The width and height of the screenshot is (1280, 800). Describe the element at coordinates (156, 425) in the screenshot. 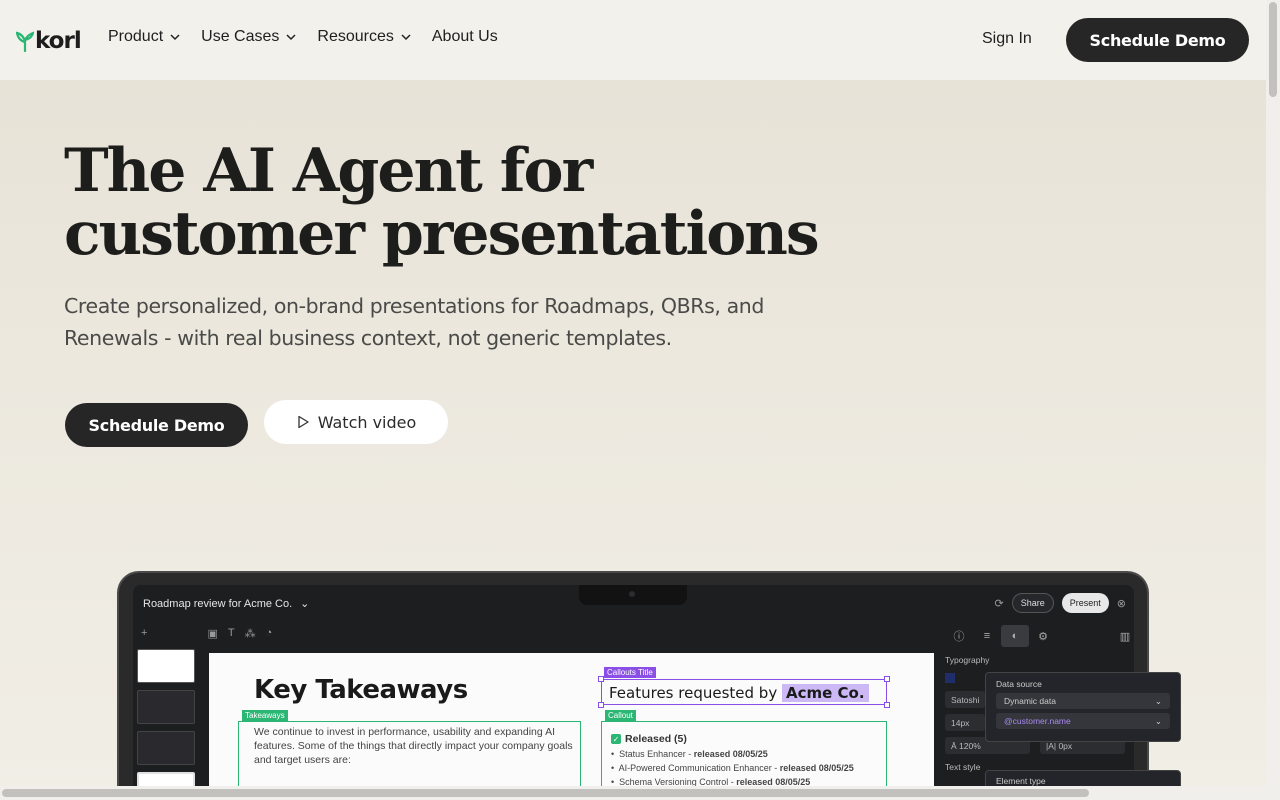

I see `hero-schedule-demo-button: Schedule Demo` at that location.